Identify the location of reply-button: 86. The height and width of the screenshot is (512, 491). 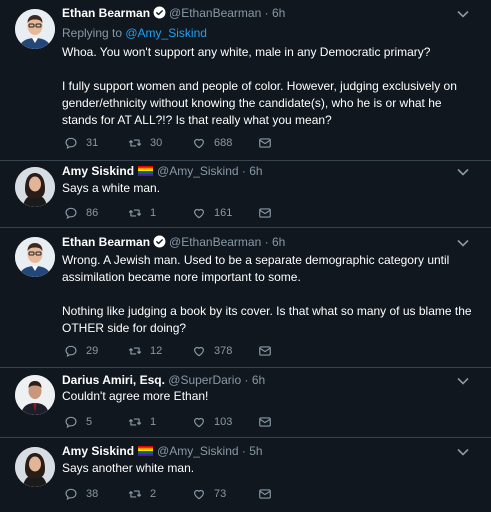
(81, 213).